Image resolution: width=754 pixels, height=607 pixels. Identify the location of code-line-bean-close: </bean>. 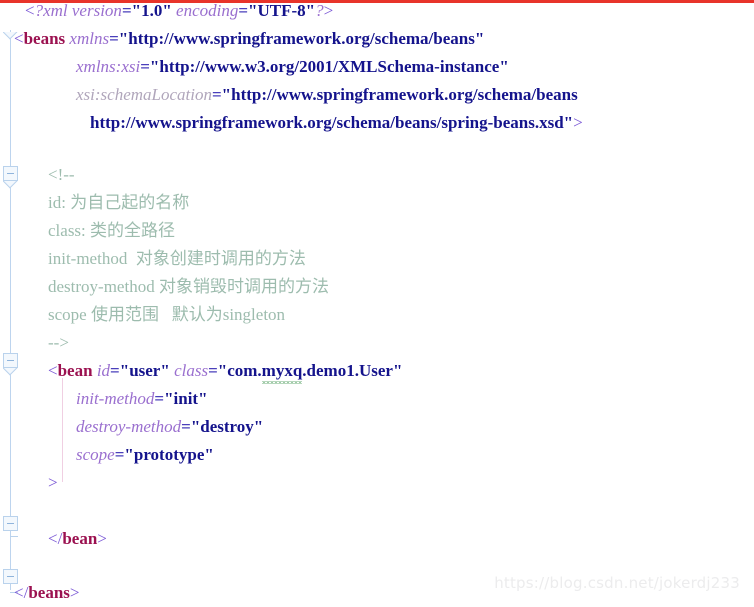
(77, 539).